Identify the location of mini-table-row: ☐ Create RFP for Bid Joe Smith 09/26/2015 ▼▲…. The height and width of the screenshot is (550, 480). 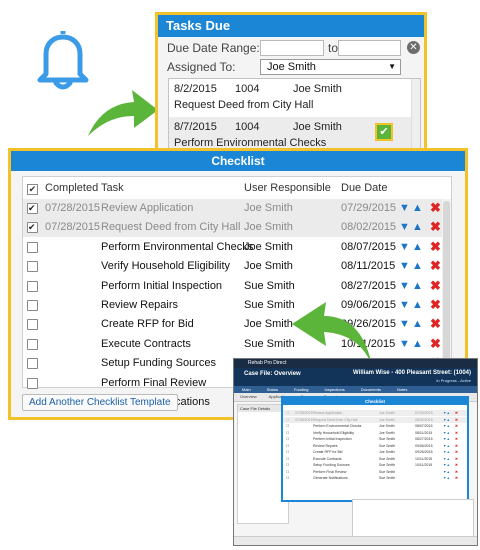
(375, 452).